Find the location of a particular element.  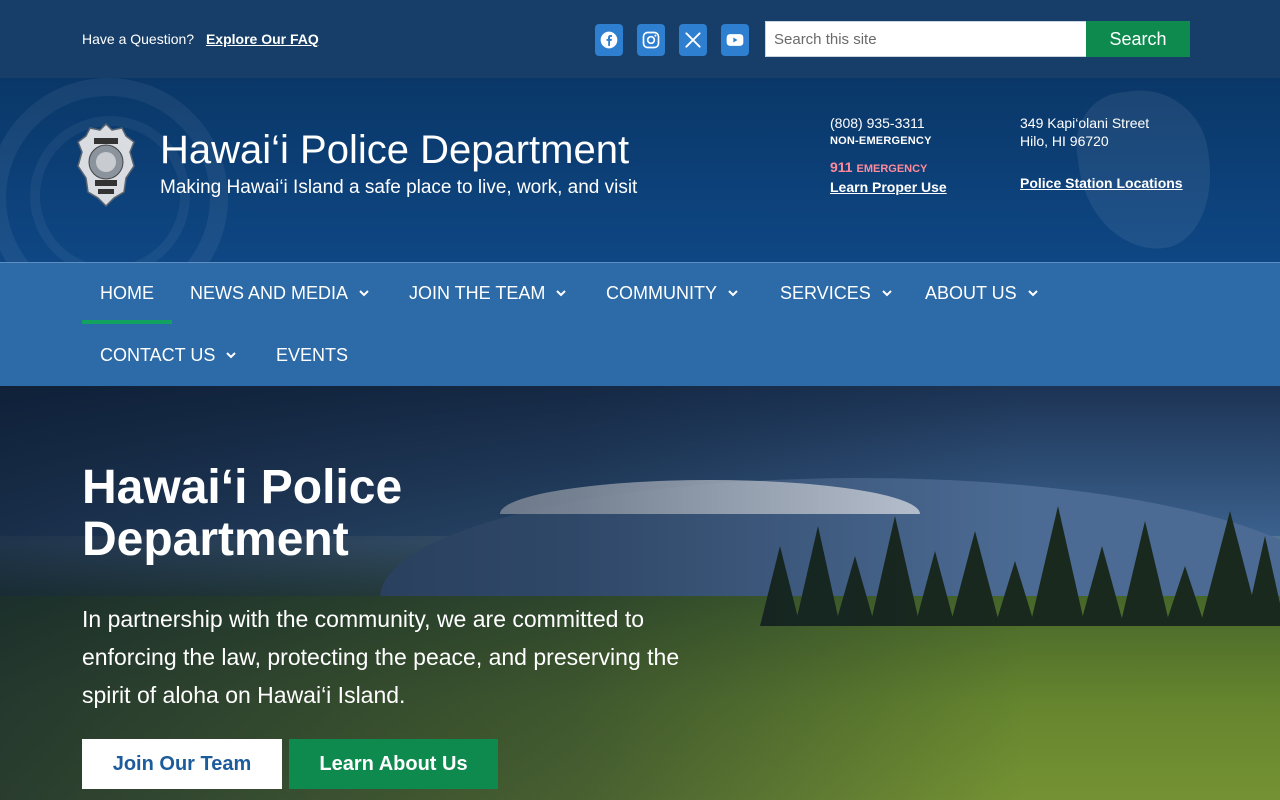

nav-label: ABOUT US is located at coordinates (971, 292).